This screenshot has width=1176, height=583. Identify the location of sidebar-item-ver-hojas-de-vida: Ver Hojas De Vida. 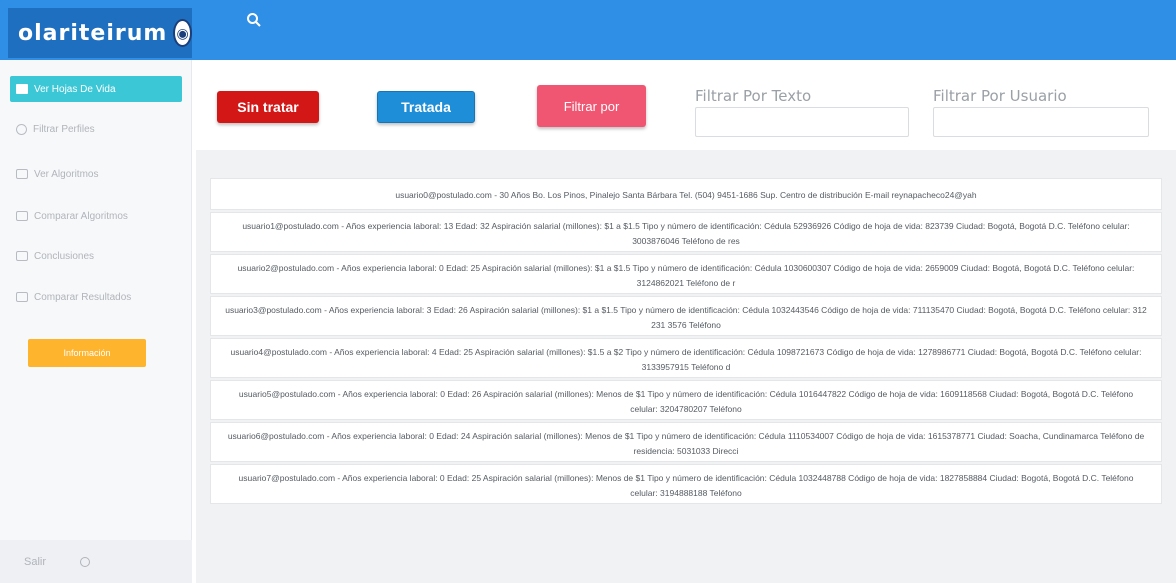
(96, 89).